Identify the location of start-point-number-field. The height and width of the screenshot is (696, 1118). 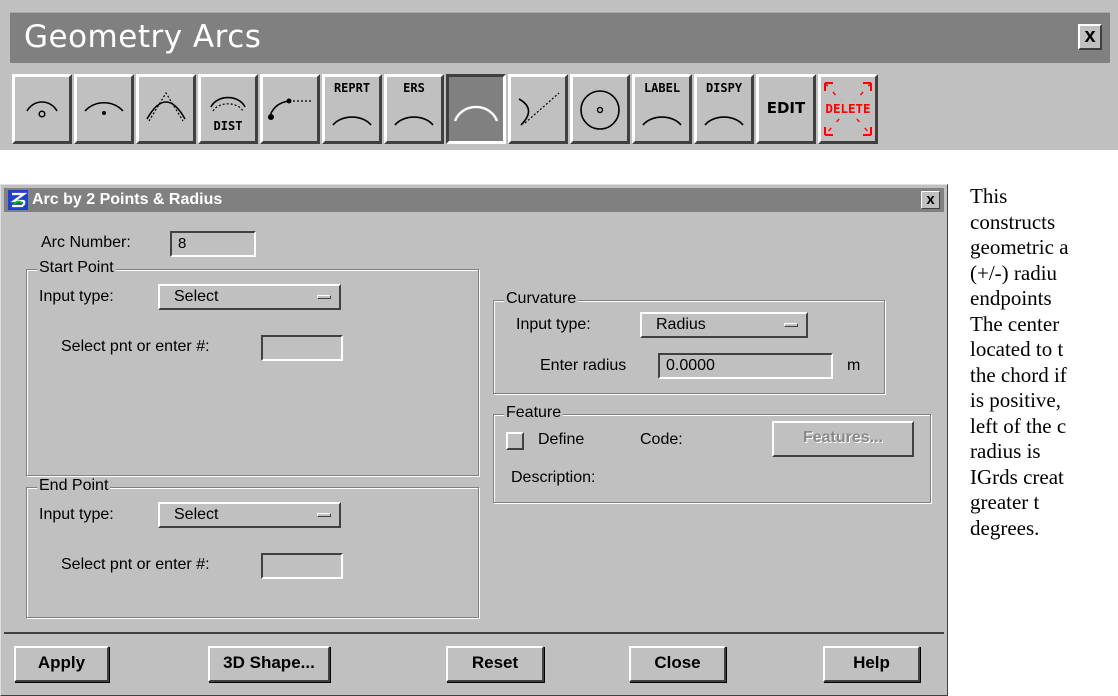
(302, 348).